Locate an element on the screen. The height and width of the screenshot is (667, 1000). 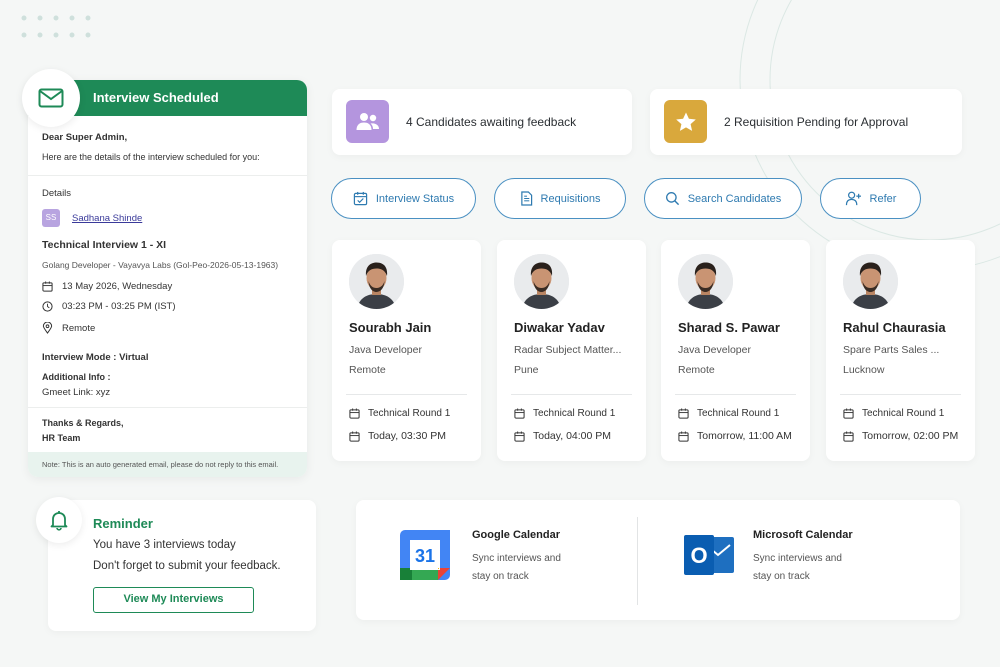
location-pin-icon is located at coordinates (47, 328).